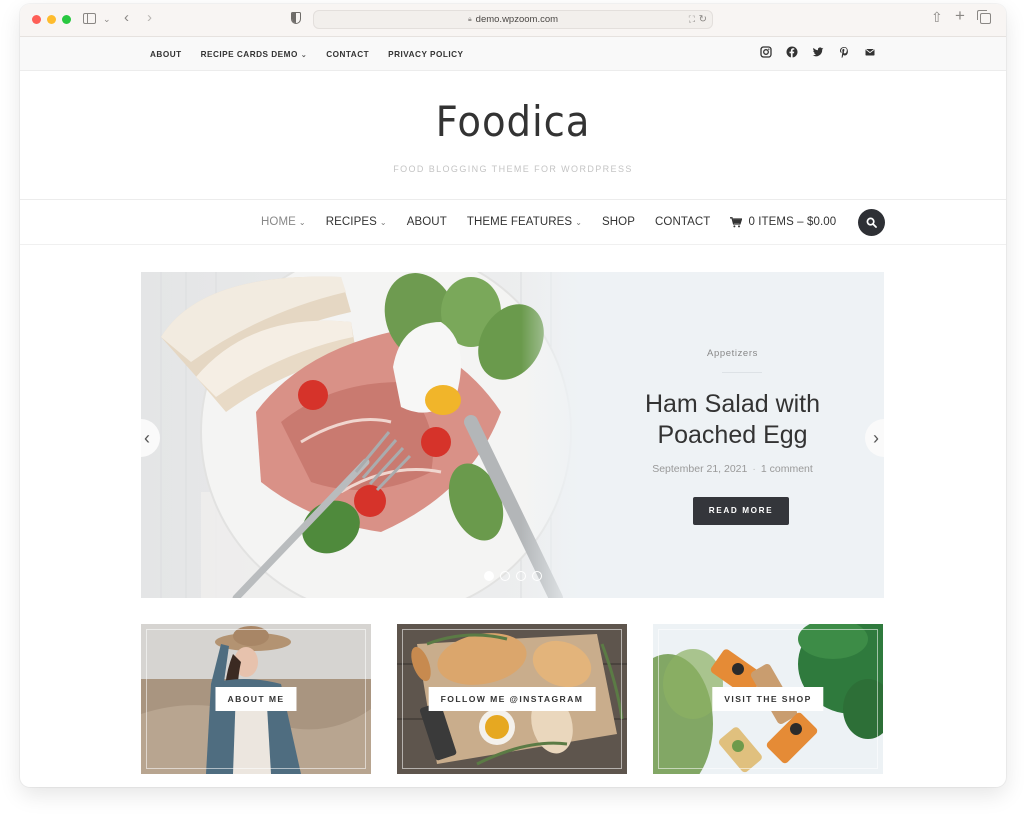 This screenshot has height=815, width=1024. I want to click on top-menu-recipe-cards-label: RECIPE CARDS DEMO, so click(249, 54).